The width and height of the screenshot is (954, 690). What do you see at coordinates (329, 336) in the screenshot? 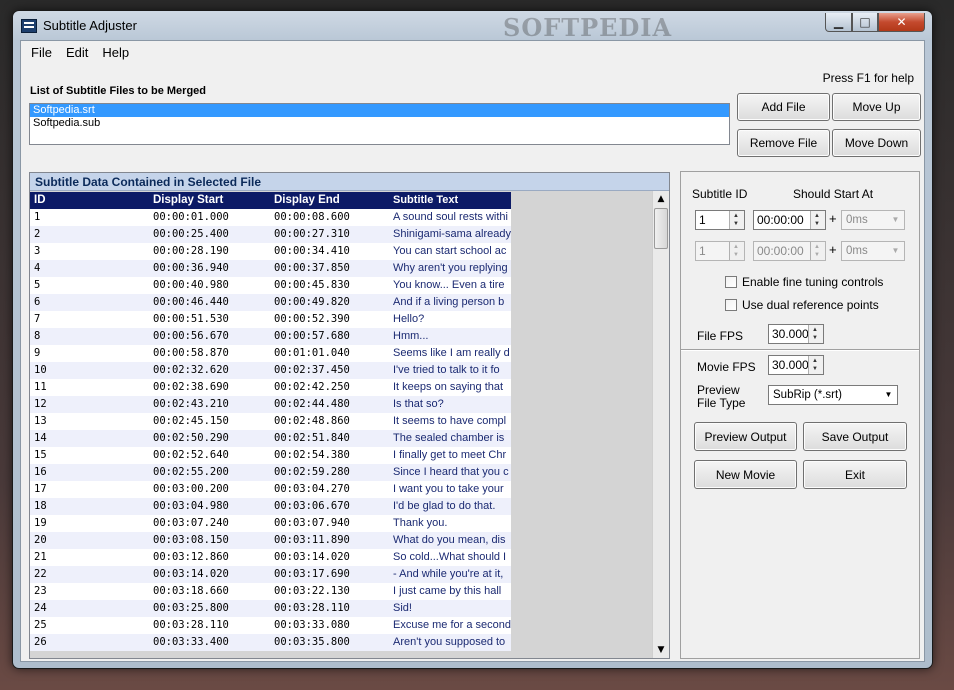
I see `cell-display-end: 00:00:57.680` at bounding box center [329, 336].